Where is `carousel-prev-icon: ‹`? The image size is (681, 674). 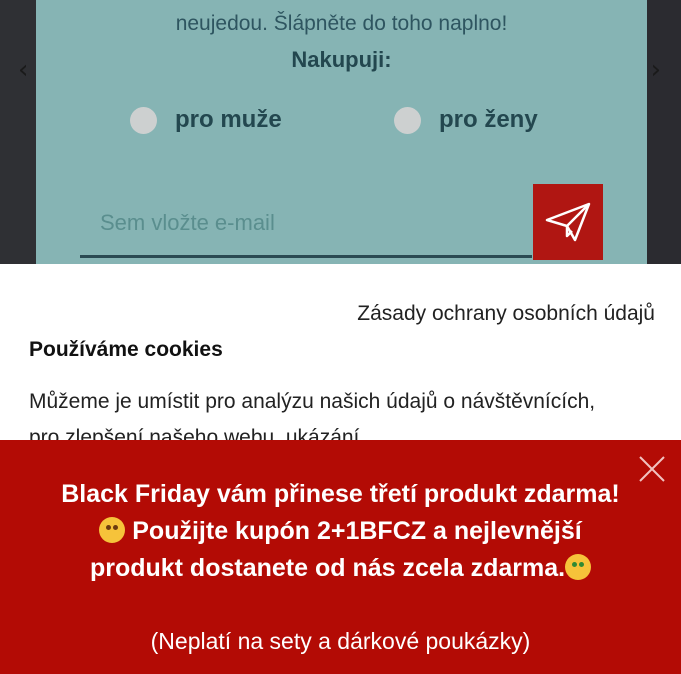 carousel-prev-icon: ‹ is located at coordinates (23, 70).